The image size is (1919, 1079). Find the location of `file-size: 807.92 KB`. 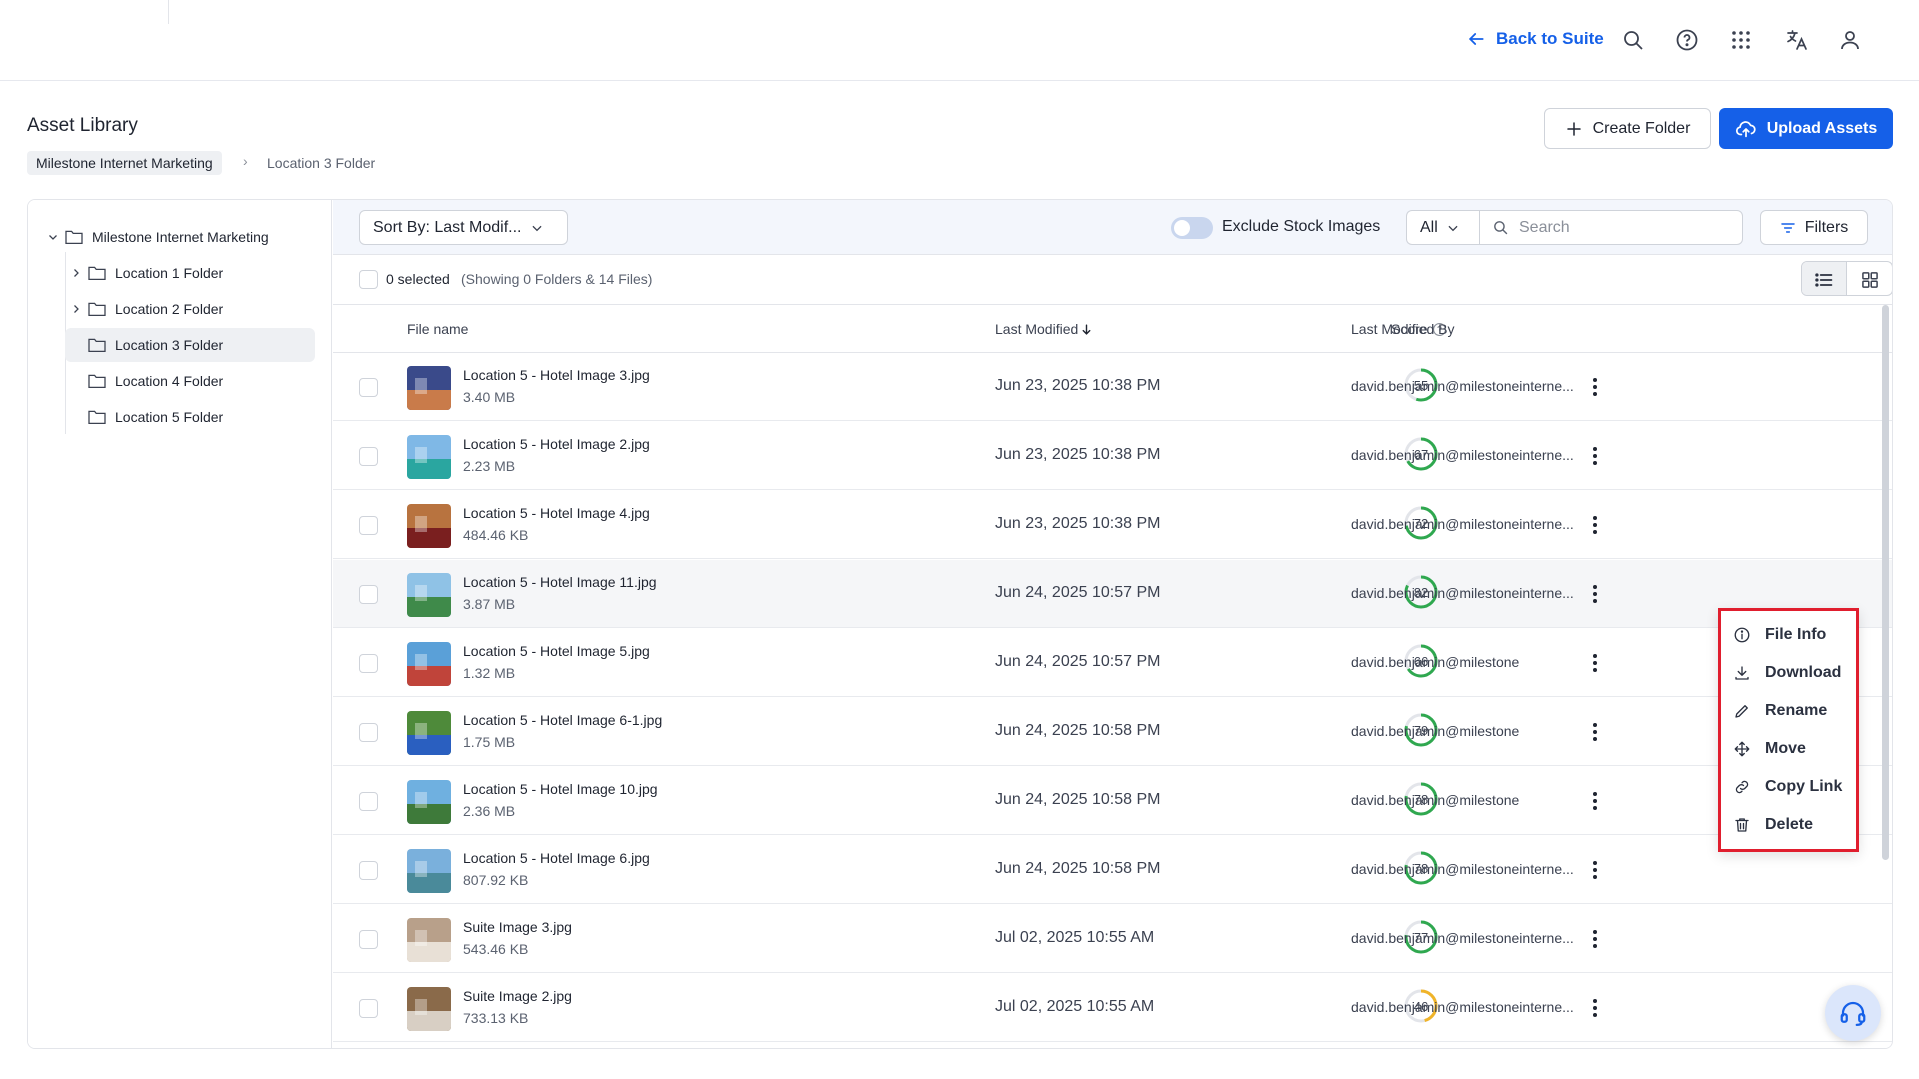

file-size: 807.92 KB is located at coordinates (496, 880).